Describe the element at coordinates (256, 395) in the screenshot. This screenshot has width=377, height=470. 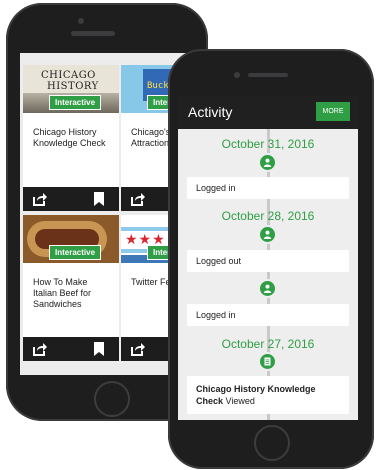
I see `entry-item-title: Chicago History Knowledge Check` at that location.